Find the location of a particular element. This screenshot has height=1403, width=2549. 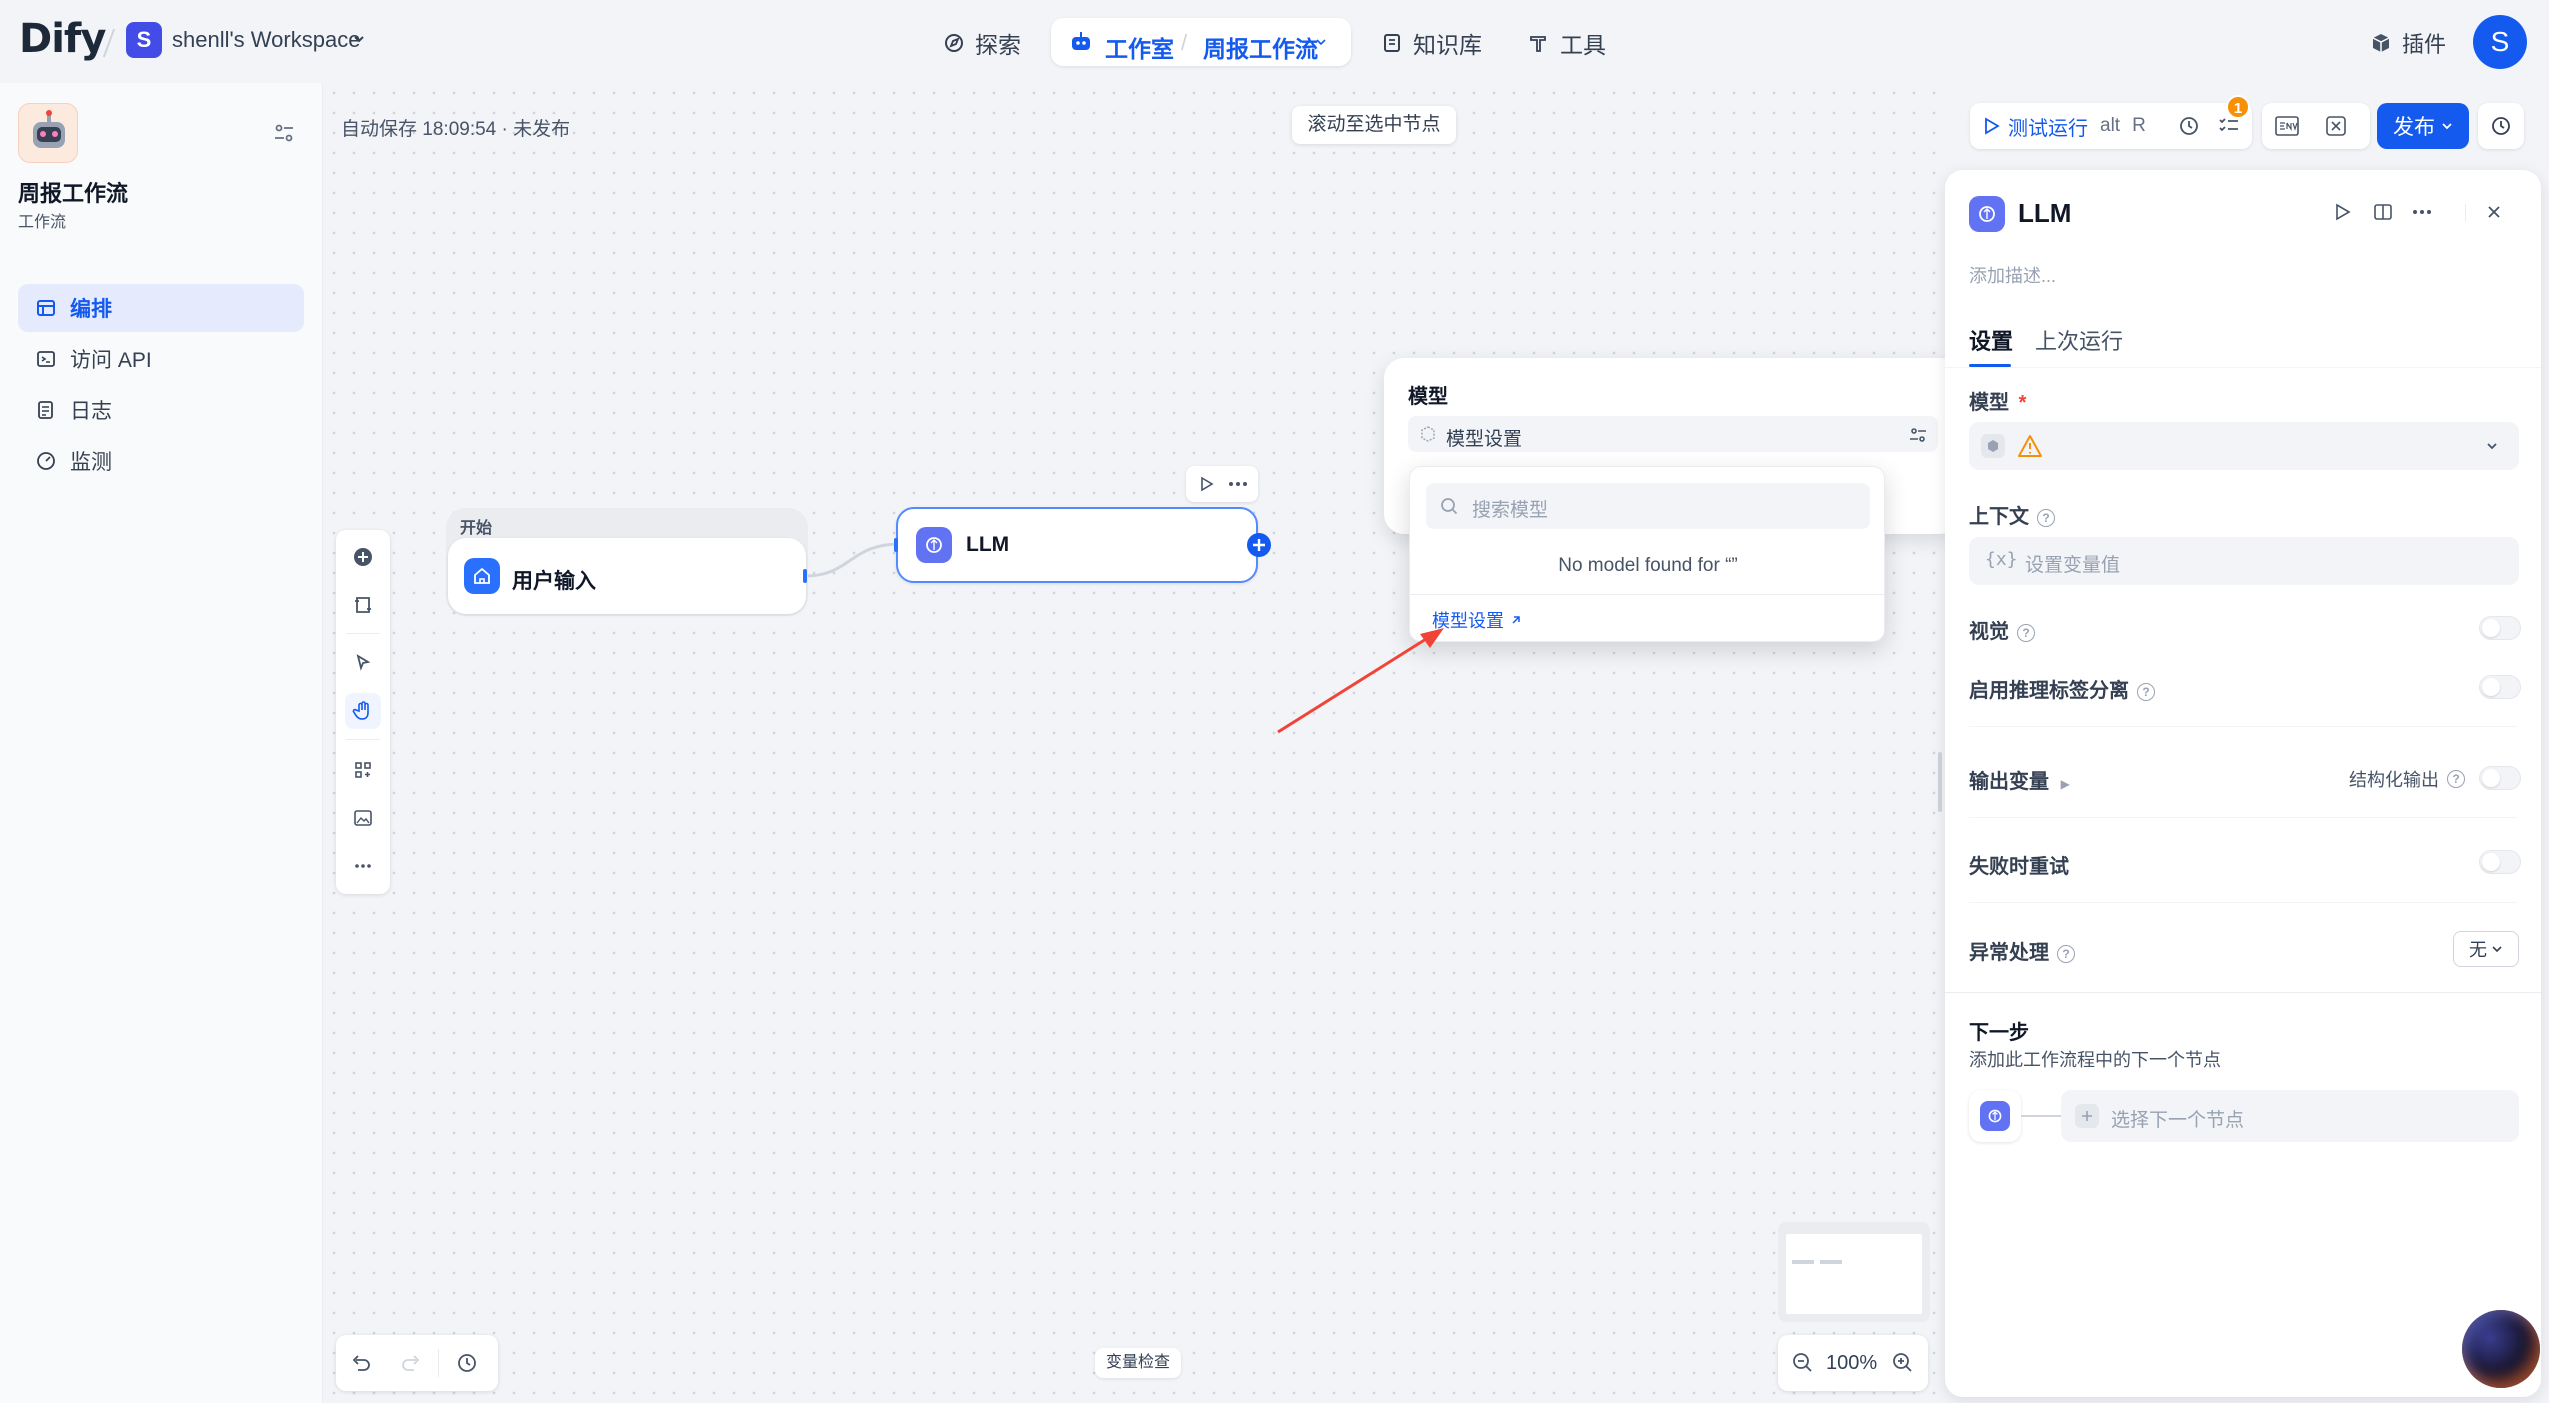

add-node-icon is located at coordinates (363, 557).